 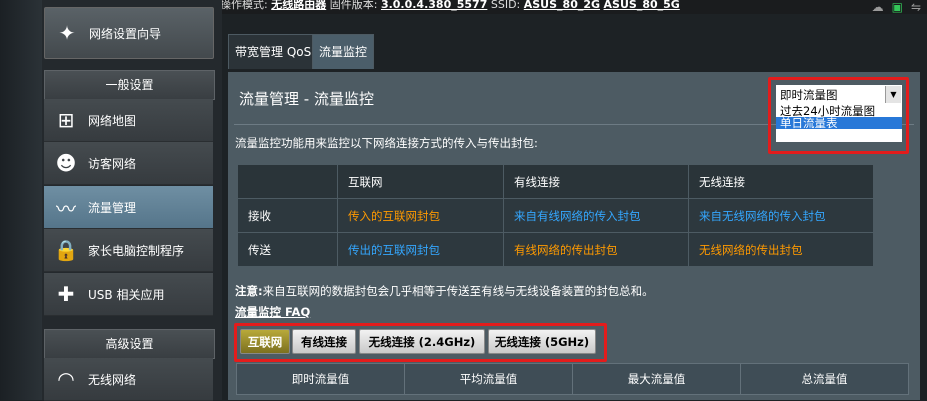 What do you see at coordinates (66, 208) in the screenshot?
I see `traffic-manager-icon: 〰` at bounding box center [66, 208].